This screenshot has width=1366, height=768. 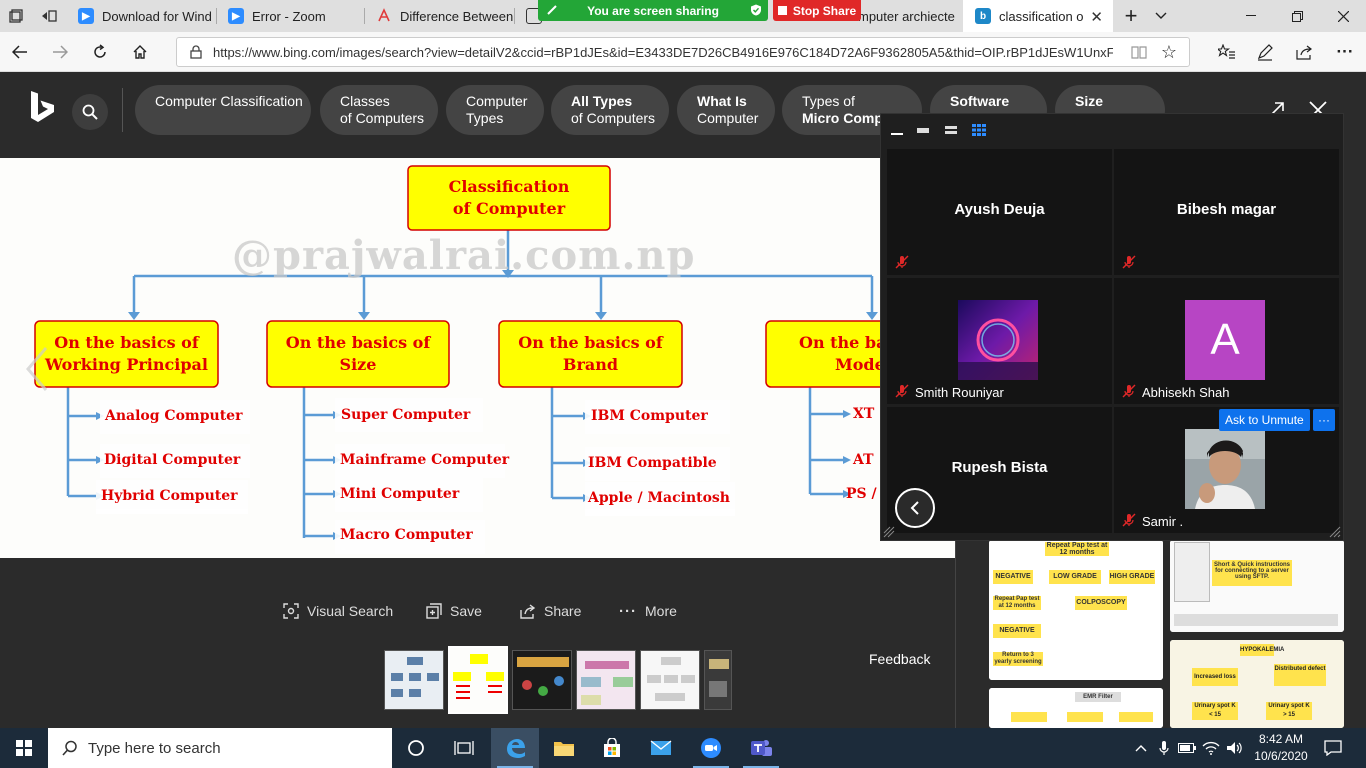 What do you see at coordinates (49, 16) in the screenshot?
I see `set-aside-tabs-icon` at bounding box center [49, 16].